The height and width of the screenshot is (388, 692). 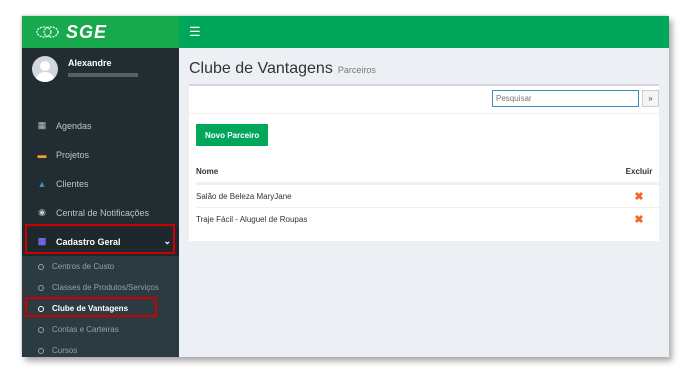 I want to click on sidebar-item-label: Projetos, so click(x=73, y=154).